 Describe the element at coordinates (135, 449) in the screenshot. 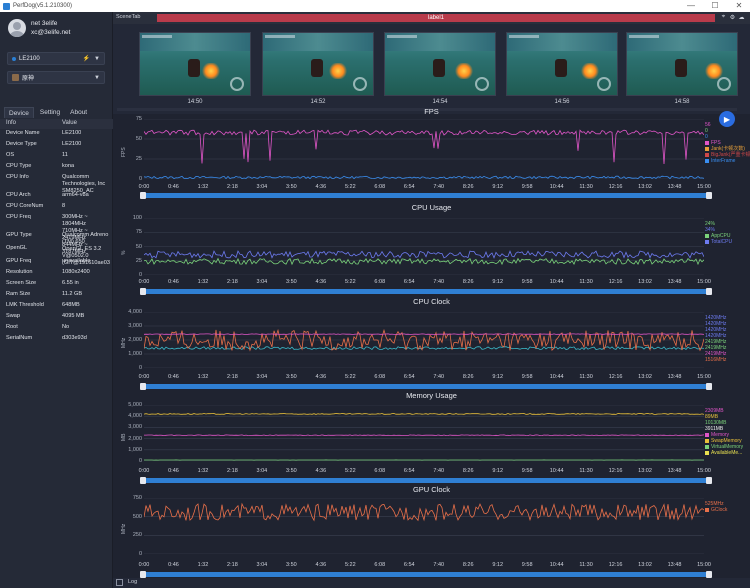

I see `y-tick-label: 1,000` at that location.